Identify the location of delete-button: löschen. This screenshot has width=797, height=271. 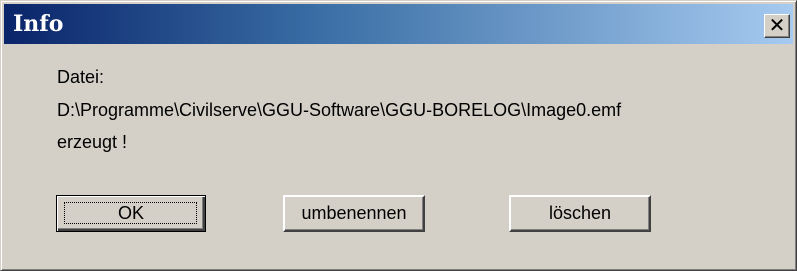
(580, 213).